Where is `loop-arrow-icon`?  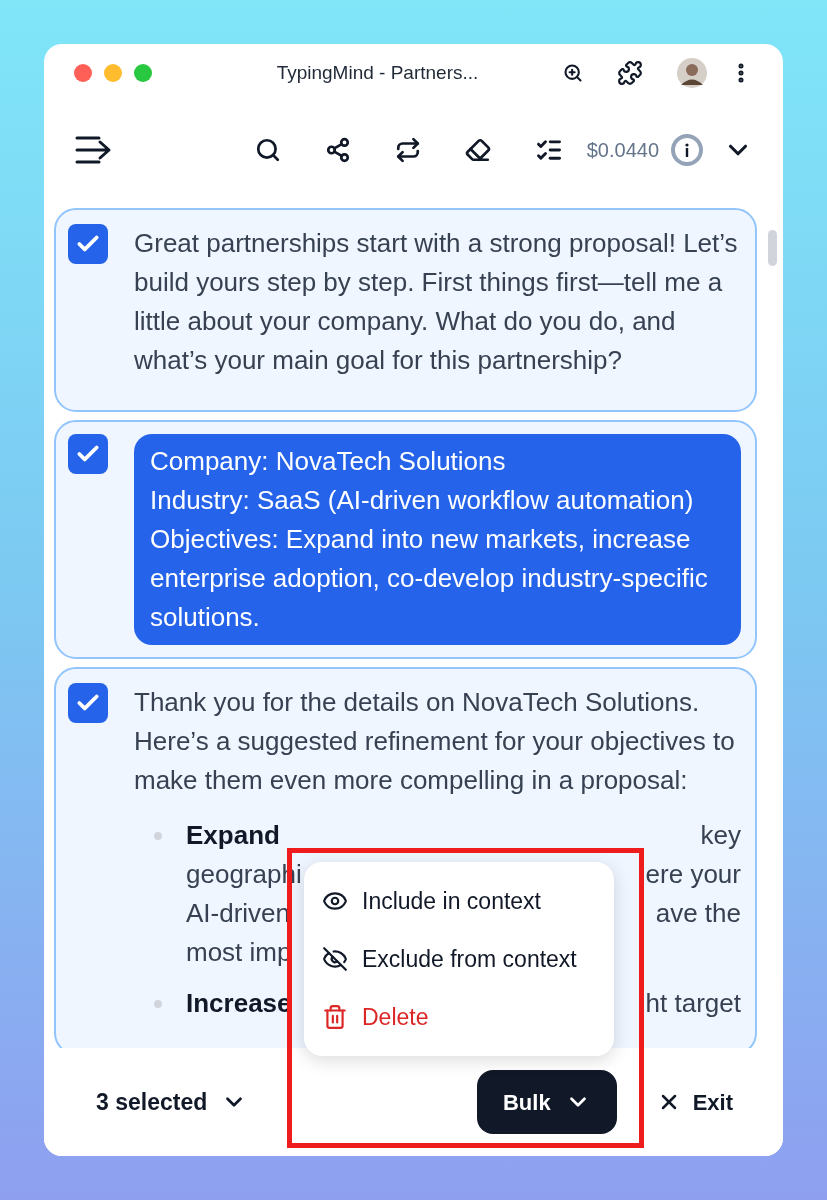 loop-arrow-icon is located at coordinates (407, 150).